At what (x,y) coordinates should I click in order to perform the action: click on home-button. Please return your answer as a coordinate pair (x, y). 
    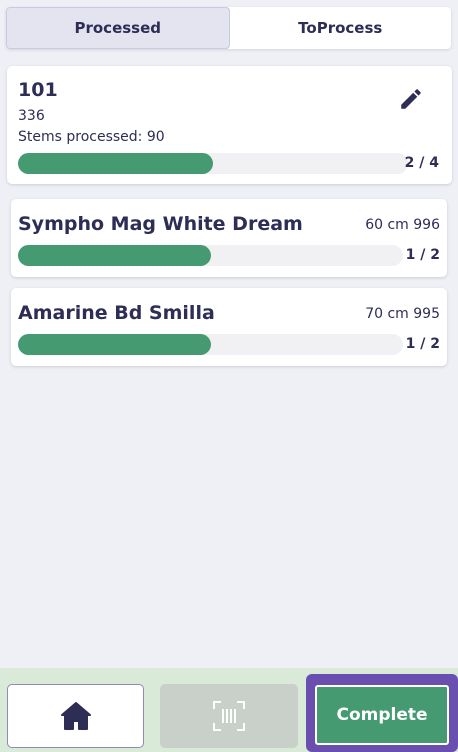
    Looking at the image, I should click on (75, 716).